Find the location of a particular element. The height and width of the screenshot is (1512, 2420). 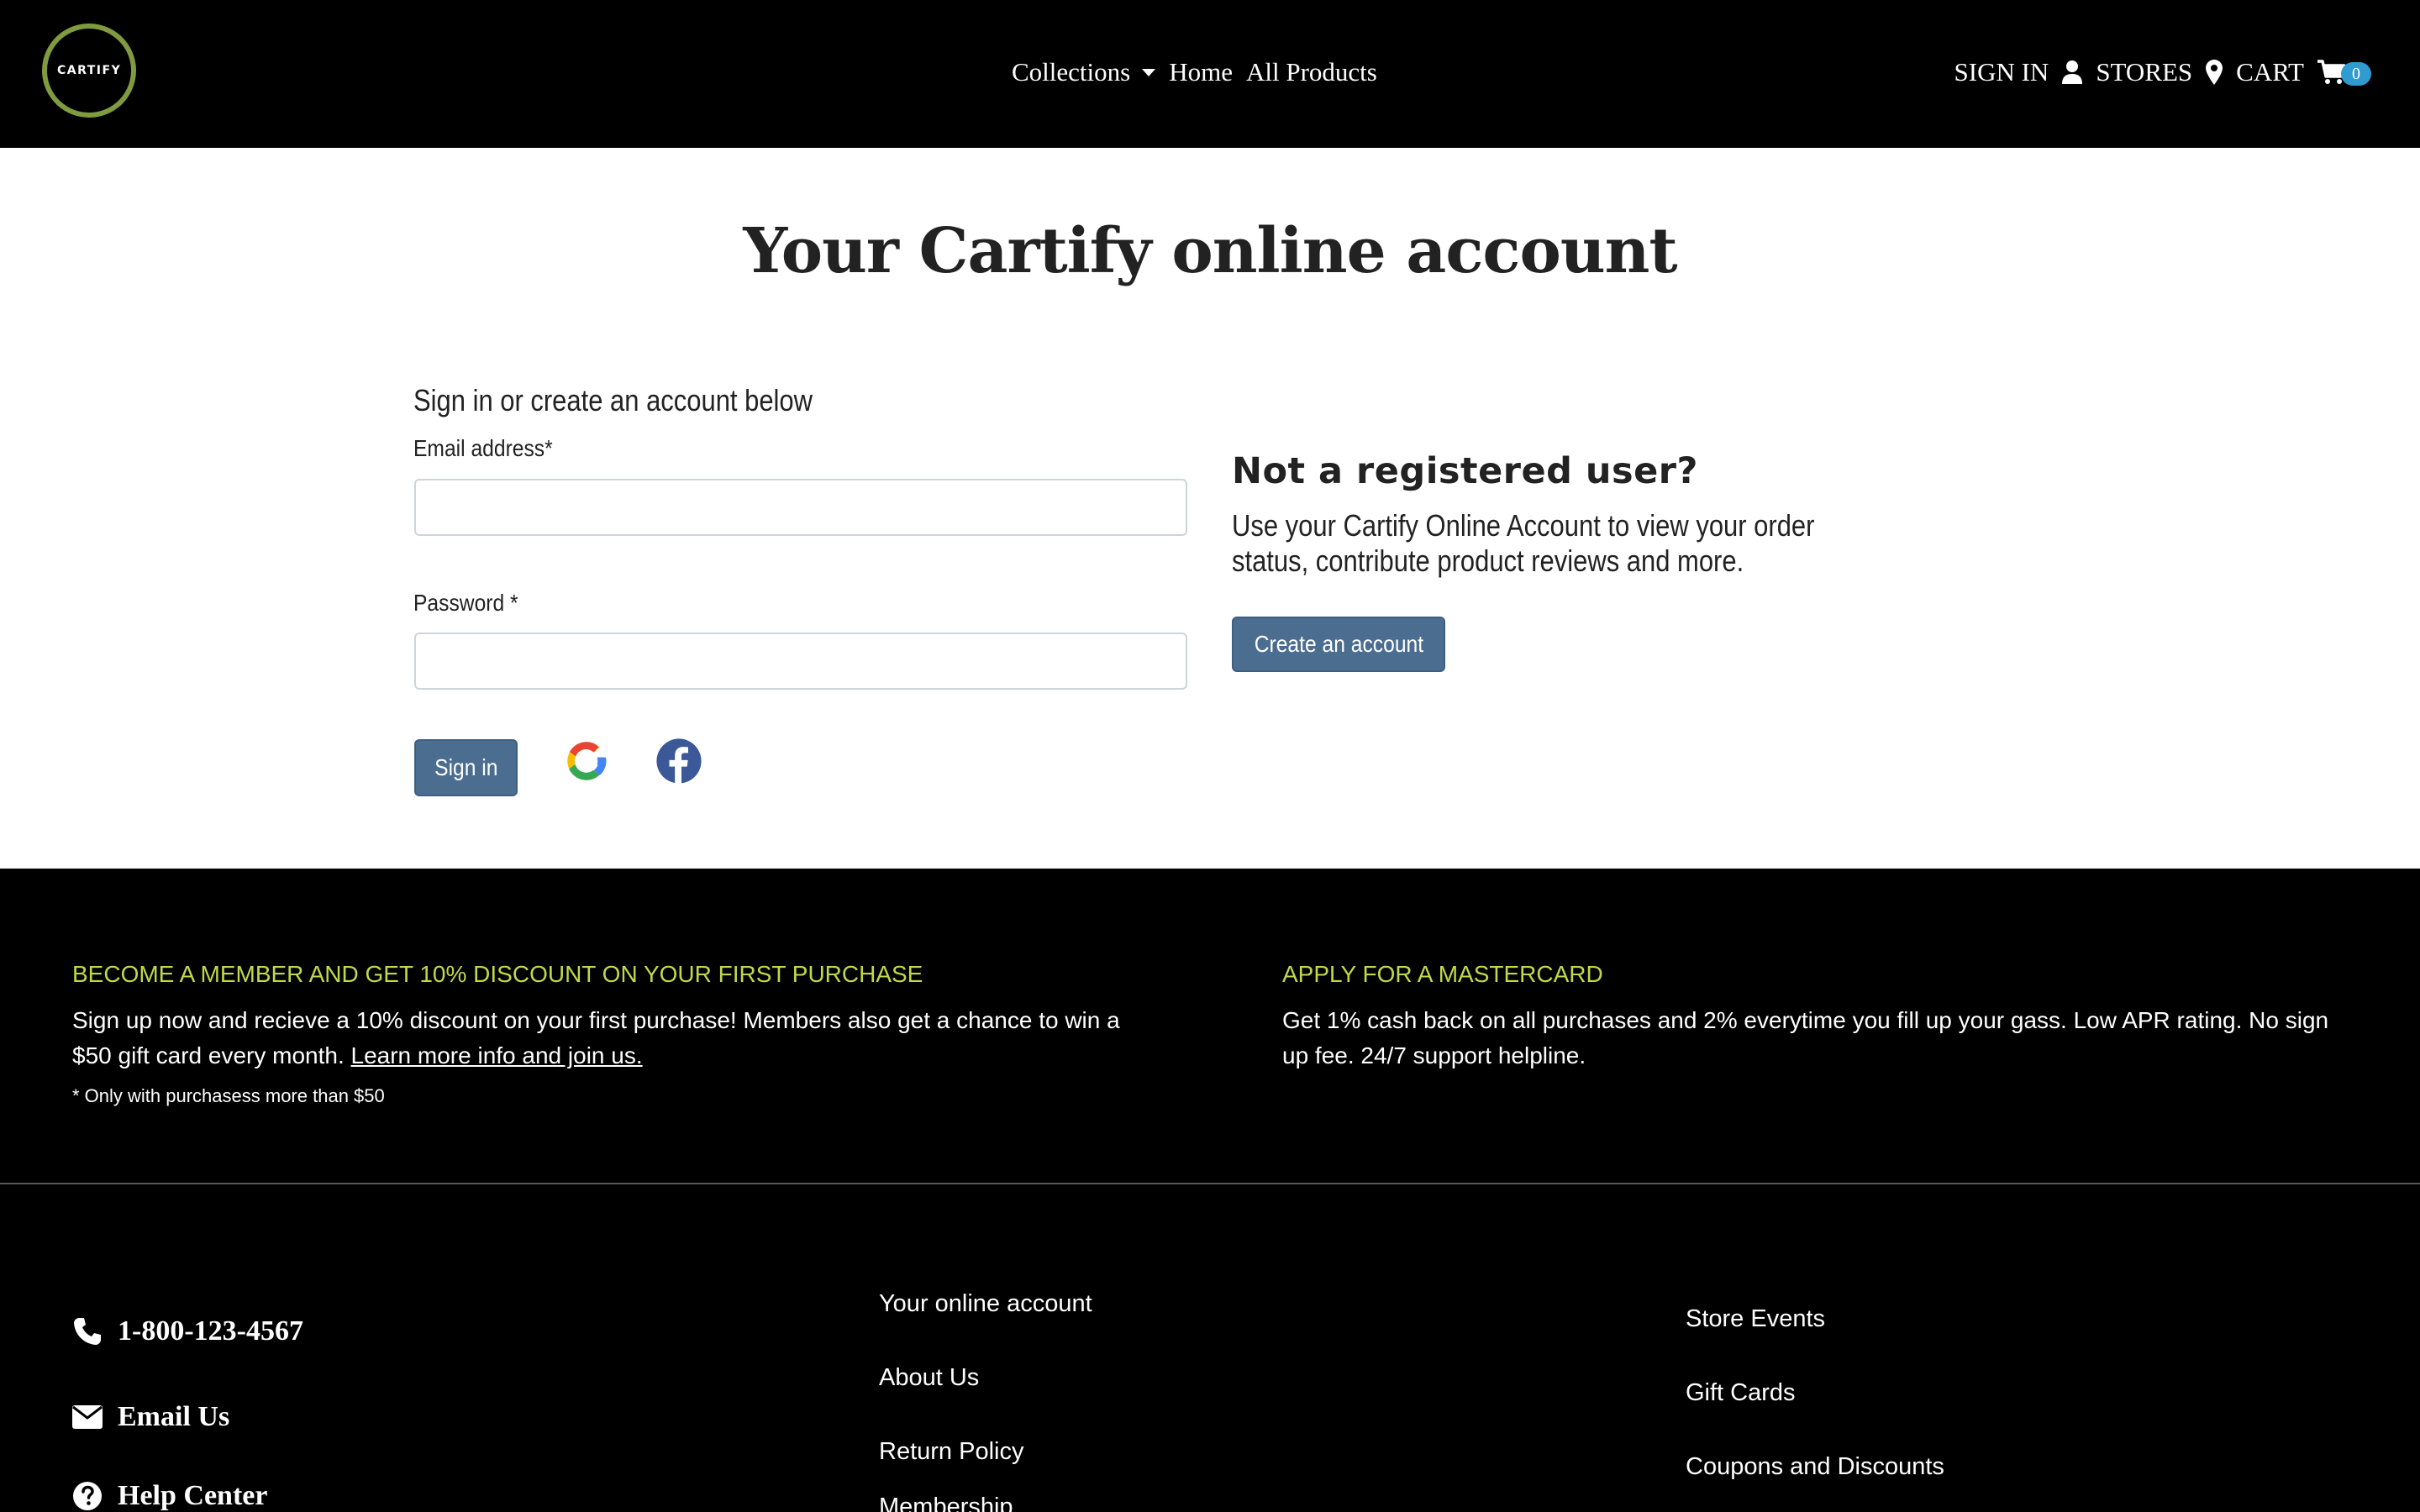

nav-collections-dropdown: Collections is located at coordinates (1084, 72).